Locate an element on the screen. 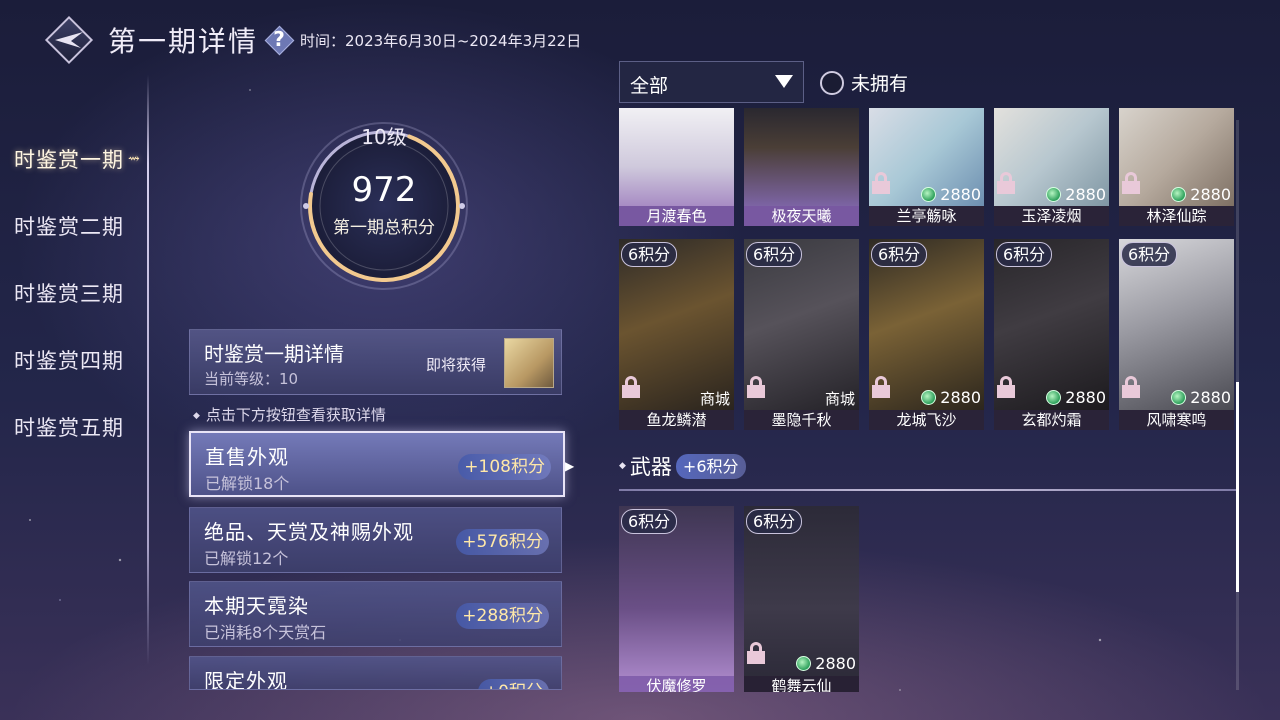 The width and height of the screenshot is (1280, 720). help-button: ? is located at coordinates (279, 40).